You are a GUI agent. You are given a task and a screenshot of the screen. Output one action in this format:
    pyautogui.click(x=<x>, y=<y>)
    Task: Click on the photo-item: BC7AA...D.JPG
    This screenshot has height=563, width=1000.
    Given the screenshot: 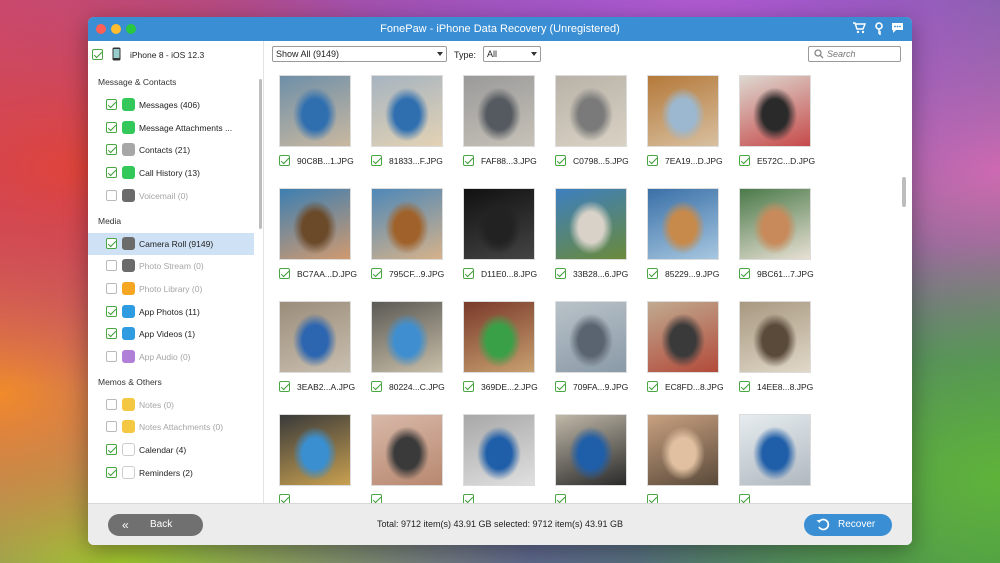 What is the action you would take?
    pyautogui.click(x=316, y=234)
    